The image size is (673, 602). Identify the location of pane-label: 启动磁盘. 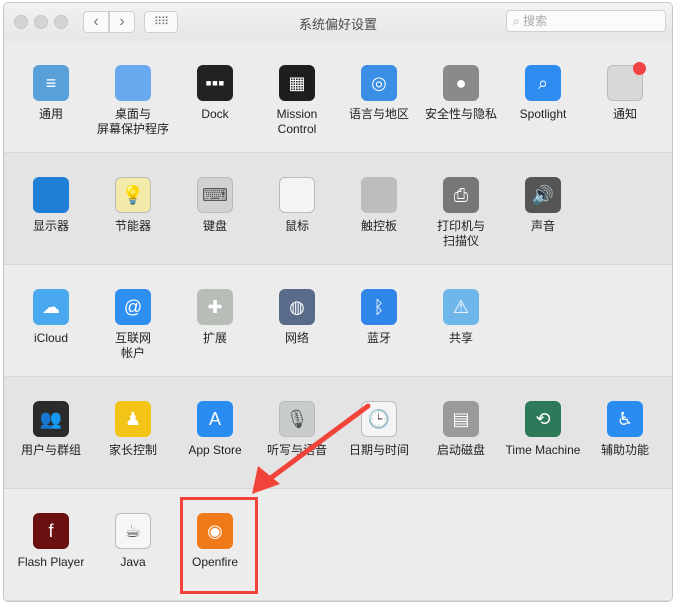
(460, 450).